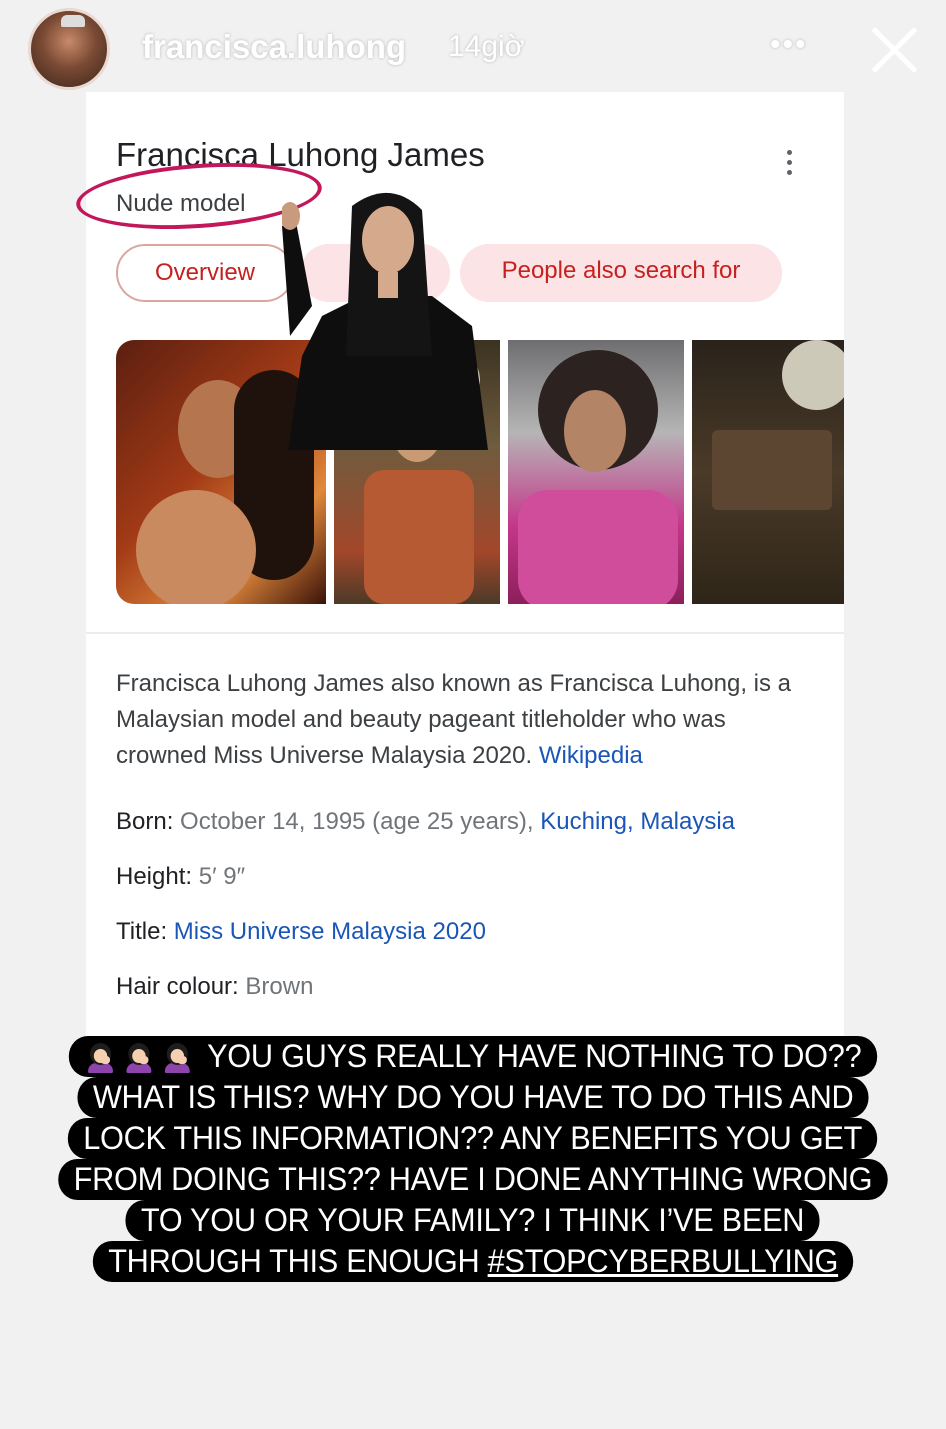  I want to click on story-time: 14giờ, so click(486, 46).